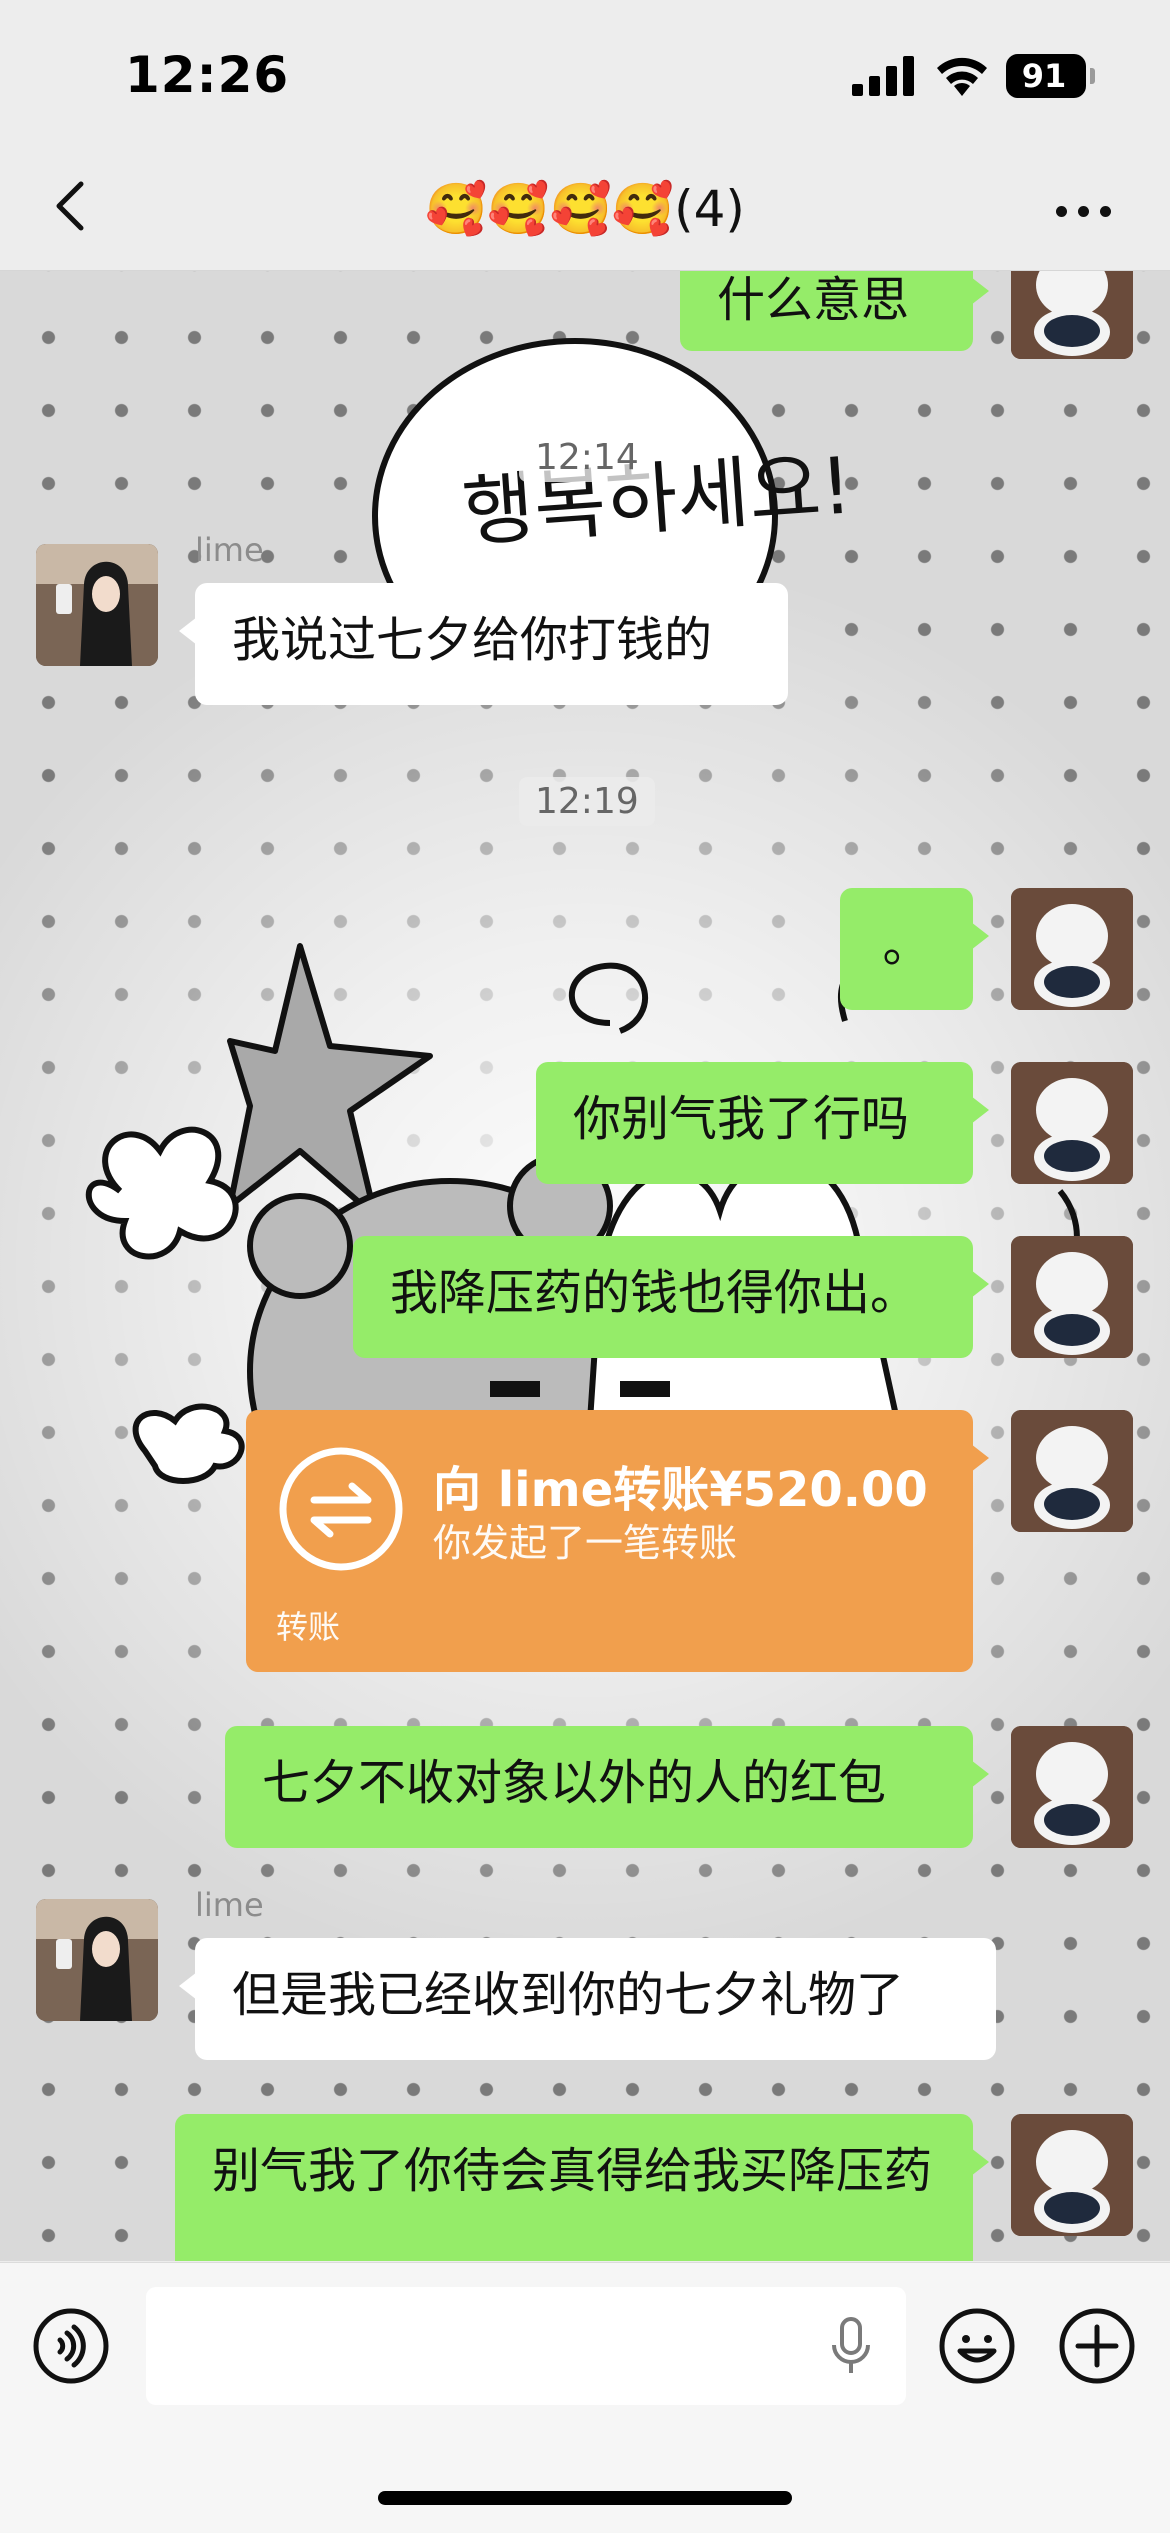 The width and height of the screenshot is (1170, 2533). I want to click on signal-icon, so click(883, 76).